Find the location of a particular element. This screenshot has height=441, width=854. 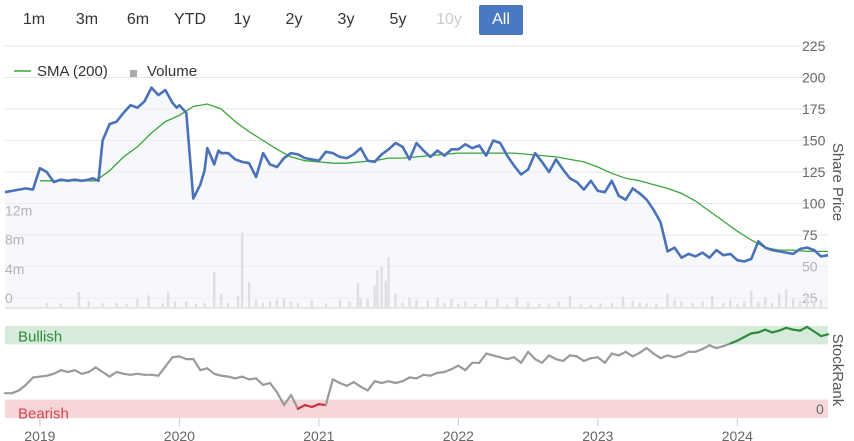

y-tick-label: 75 is located at coordinates (810, 235).